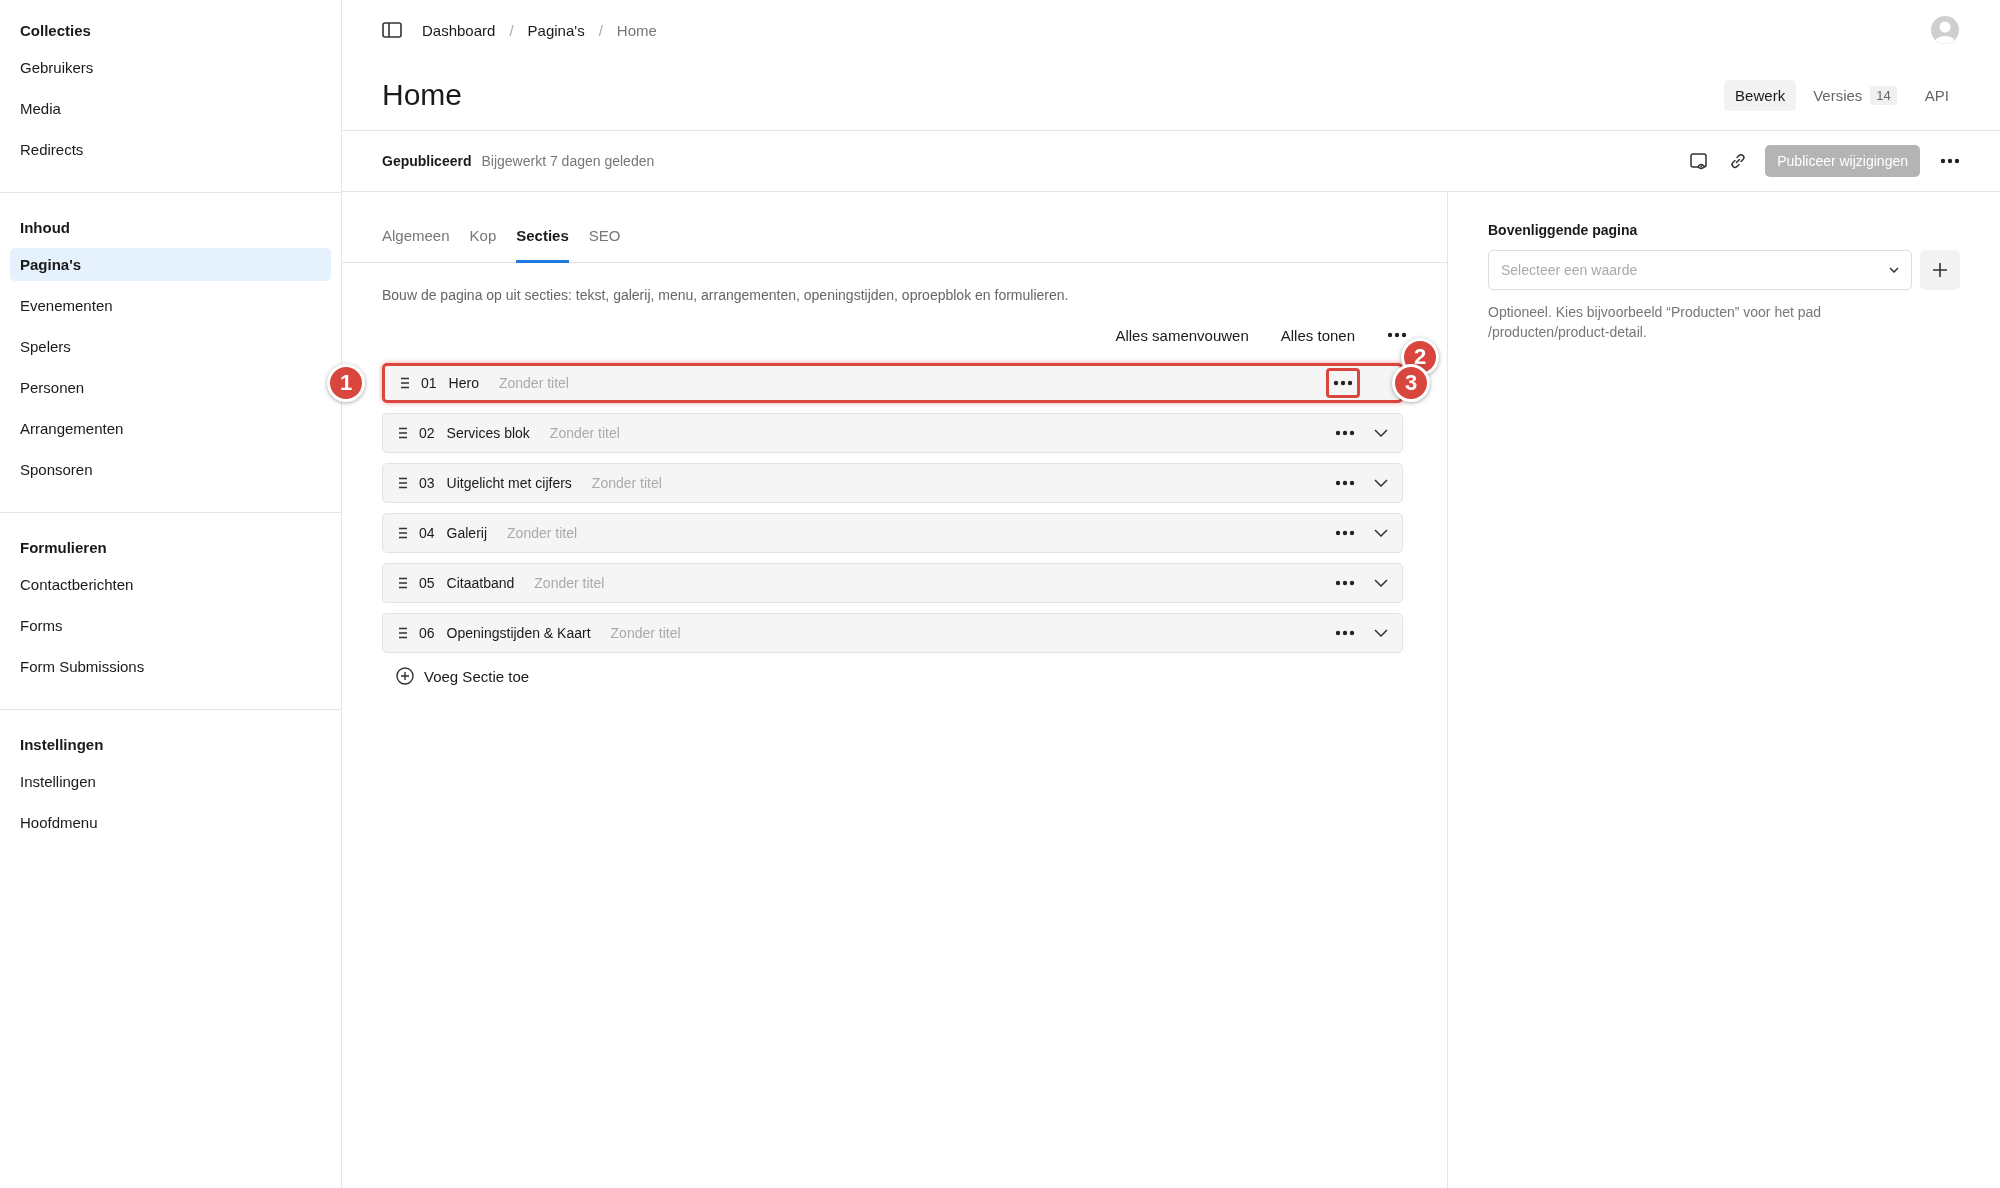 The image size is (2000, 1188). I want to click on callout-badge: 1, so click(346, 383).